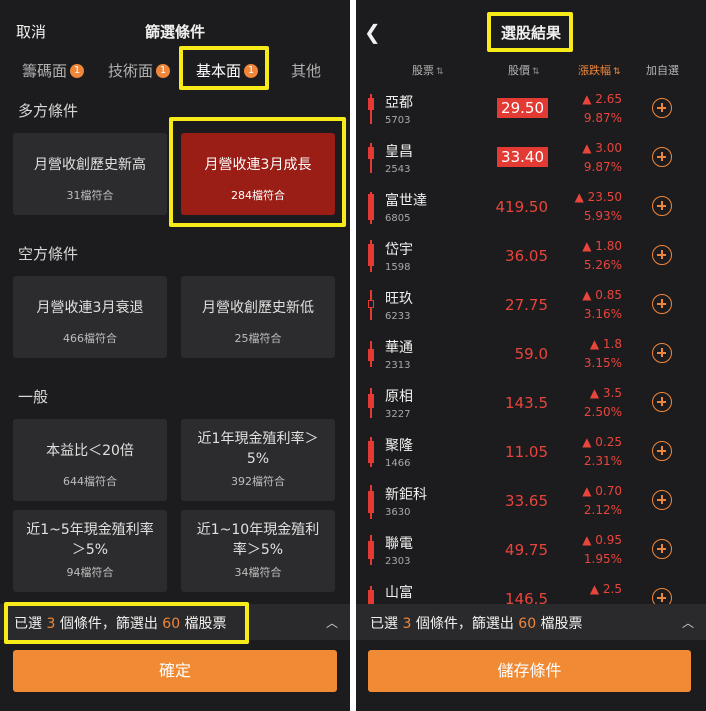  What do you see at coordinates (522, 108) in the screenshot?
I see `stock-price: 29.50` at bounding box center [522, 108].